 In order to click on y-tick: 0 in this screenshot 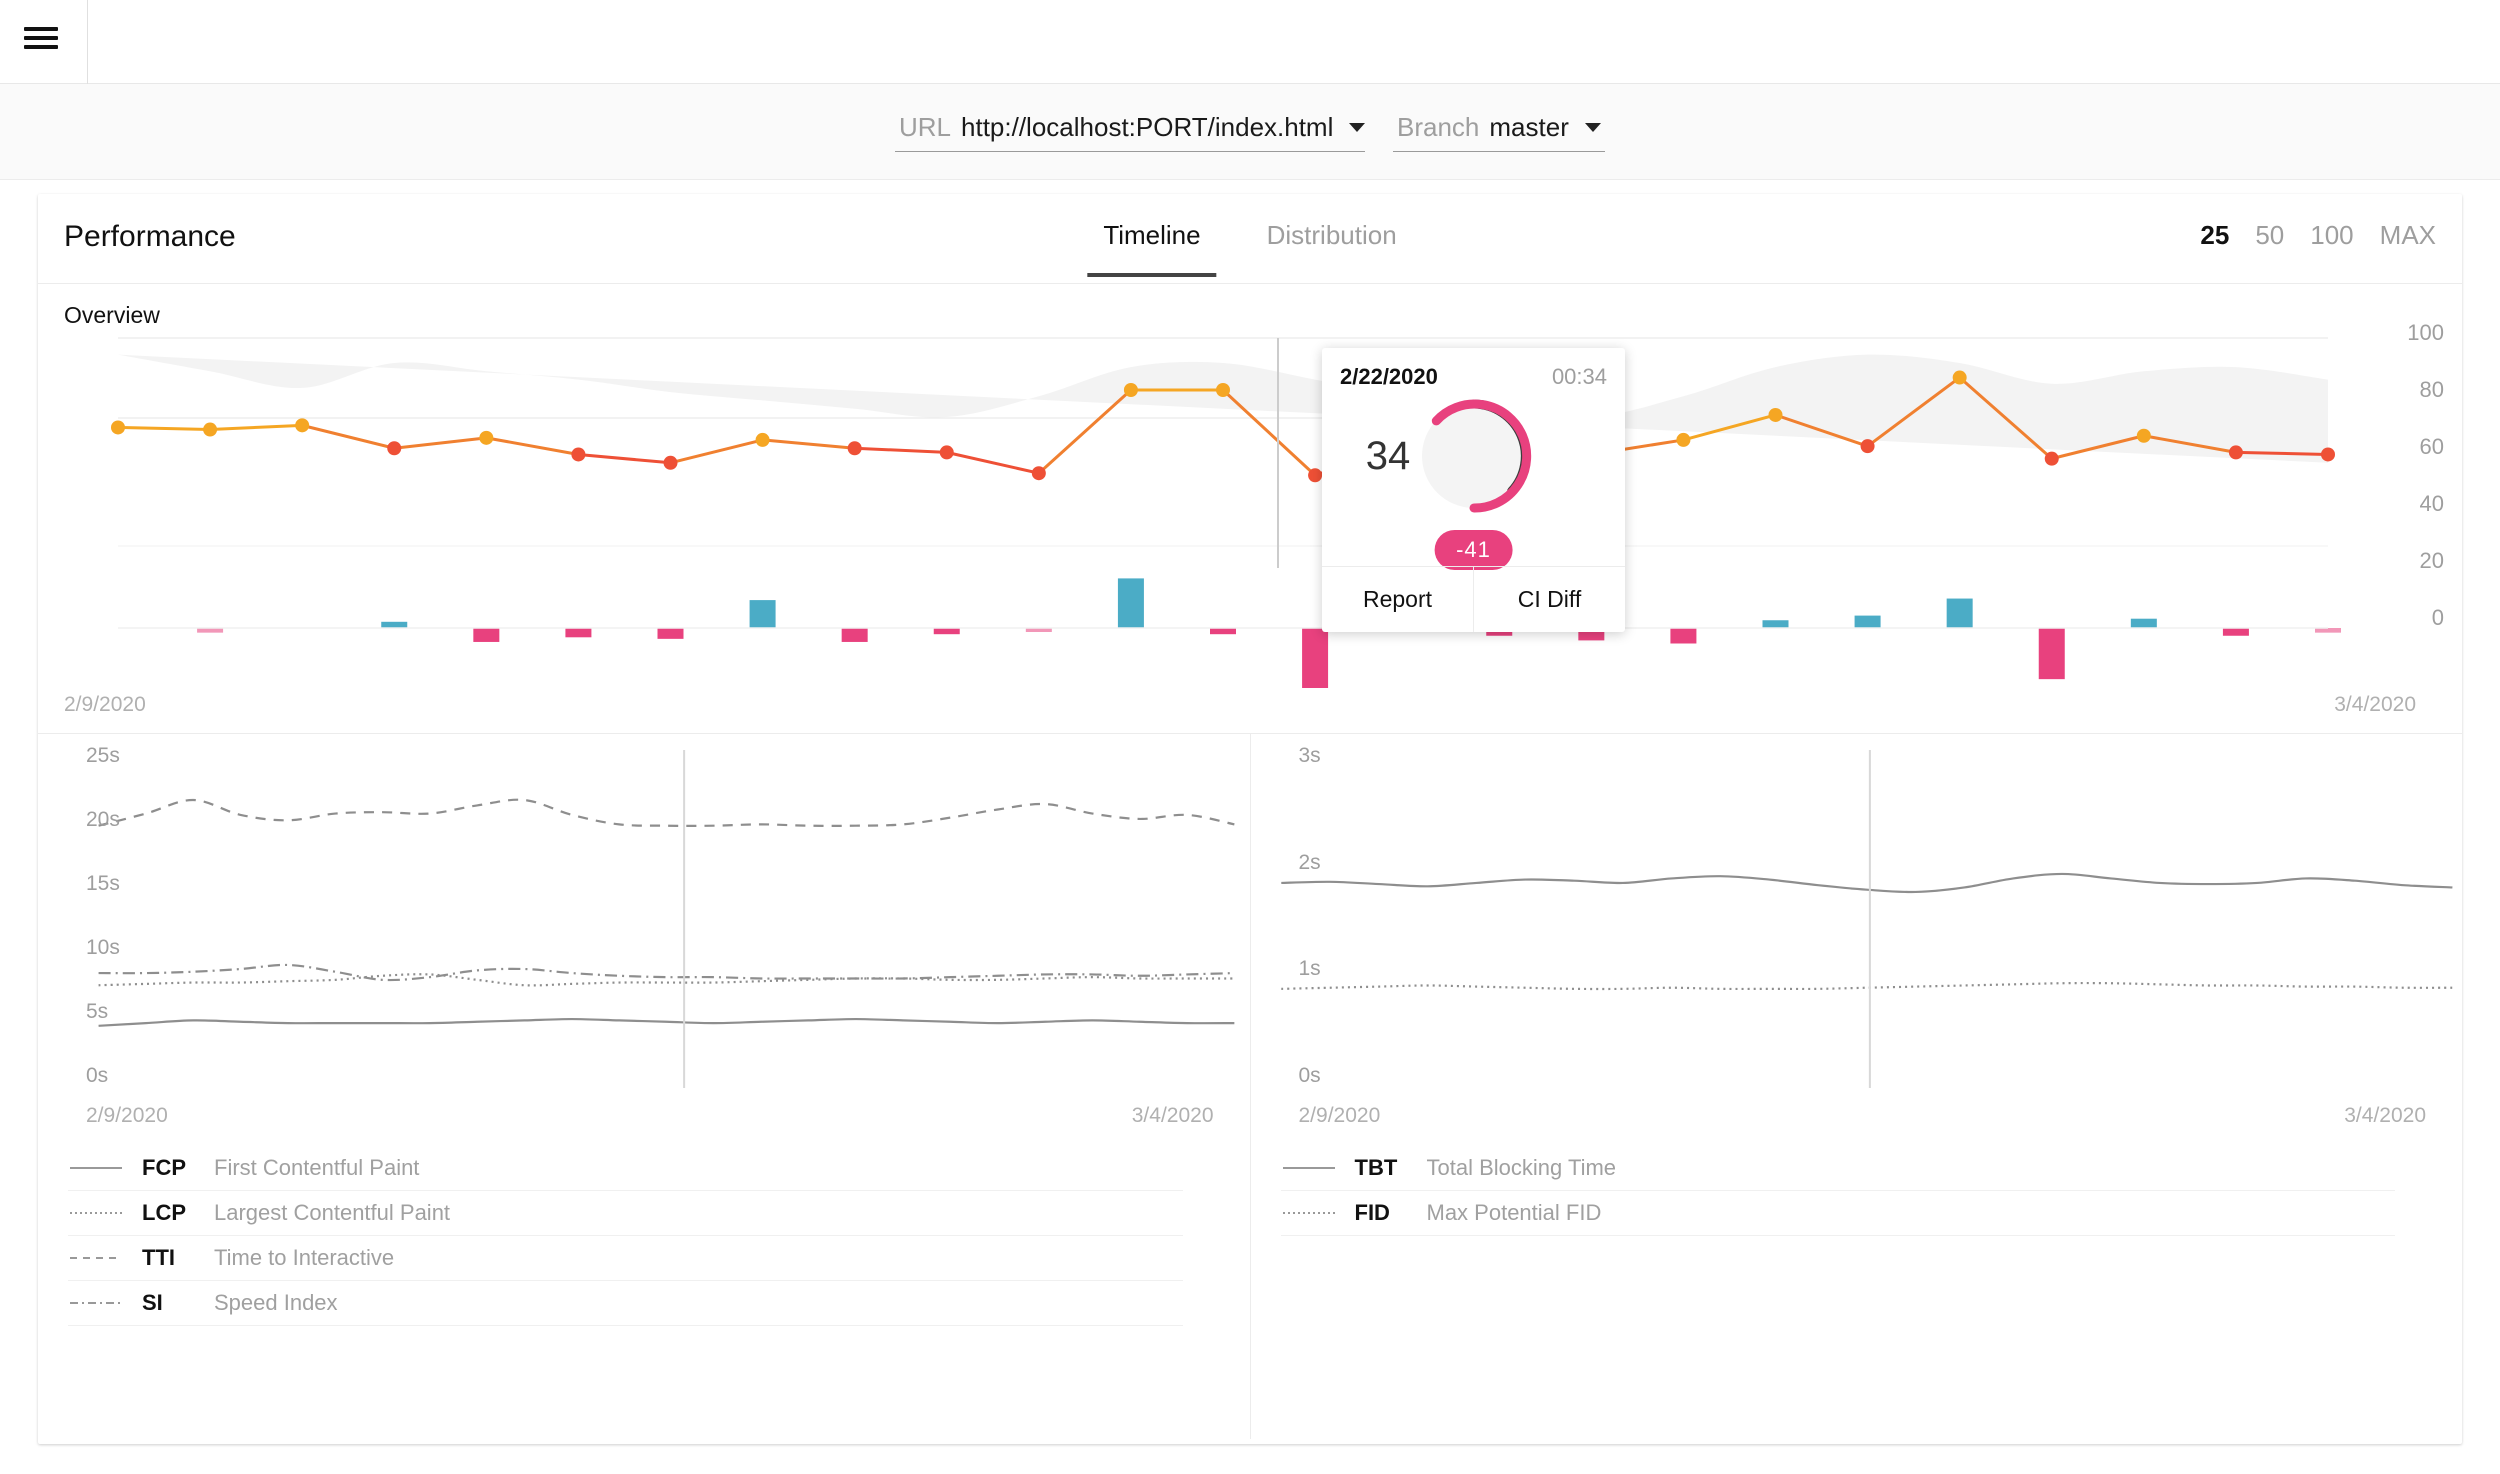, I will do `click(2437, 617)`.